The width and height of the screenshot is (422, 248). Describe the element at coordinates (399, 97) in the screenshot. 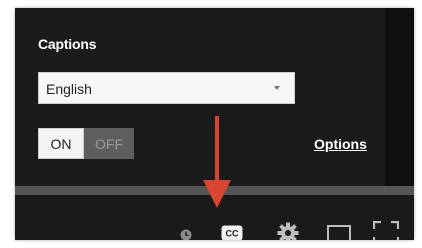

I see `panel-edge` at that location.